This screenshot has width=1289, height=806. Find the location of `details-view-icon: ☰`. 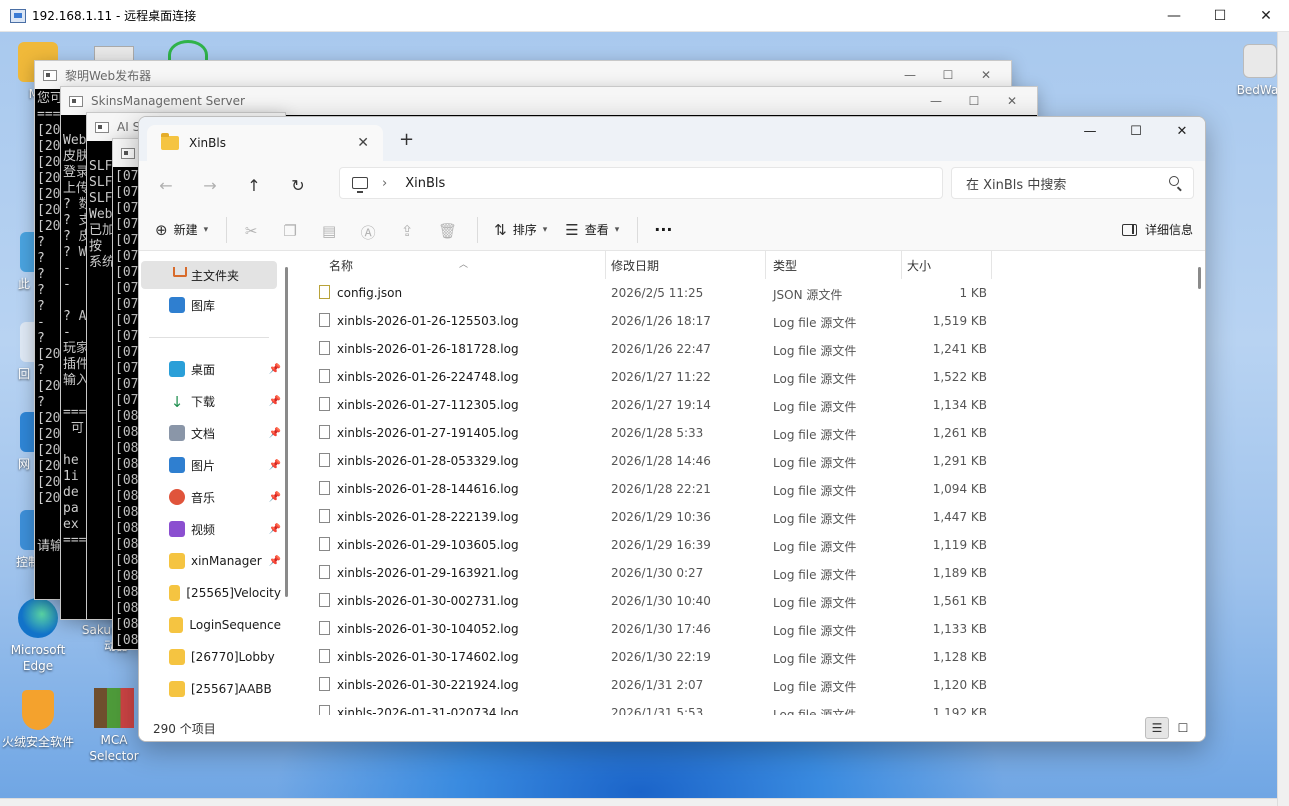

details-view-icon: ☰ is located at coordinates (1157, 728).